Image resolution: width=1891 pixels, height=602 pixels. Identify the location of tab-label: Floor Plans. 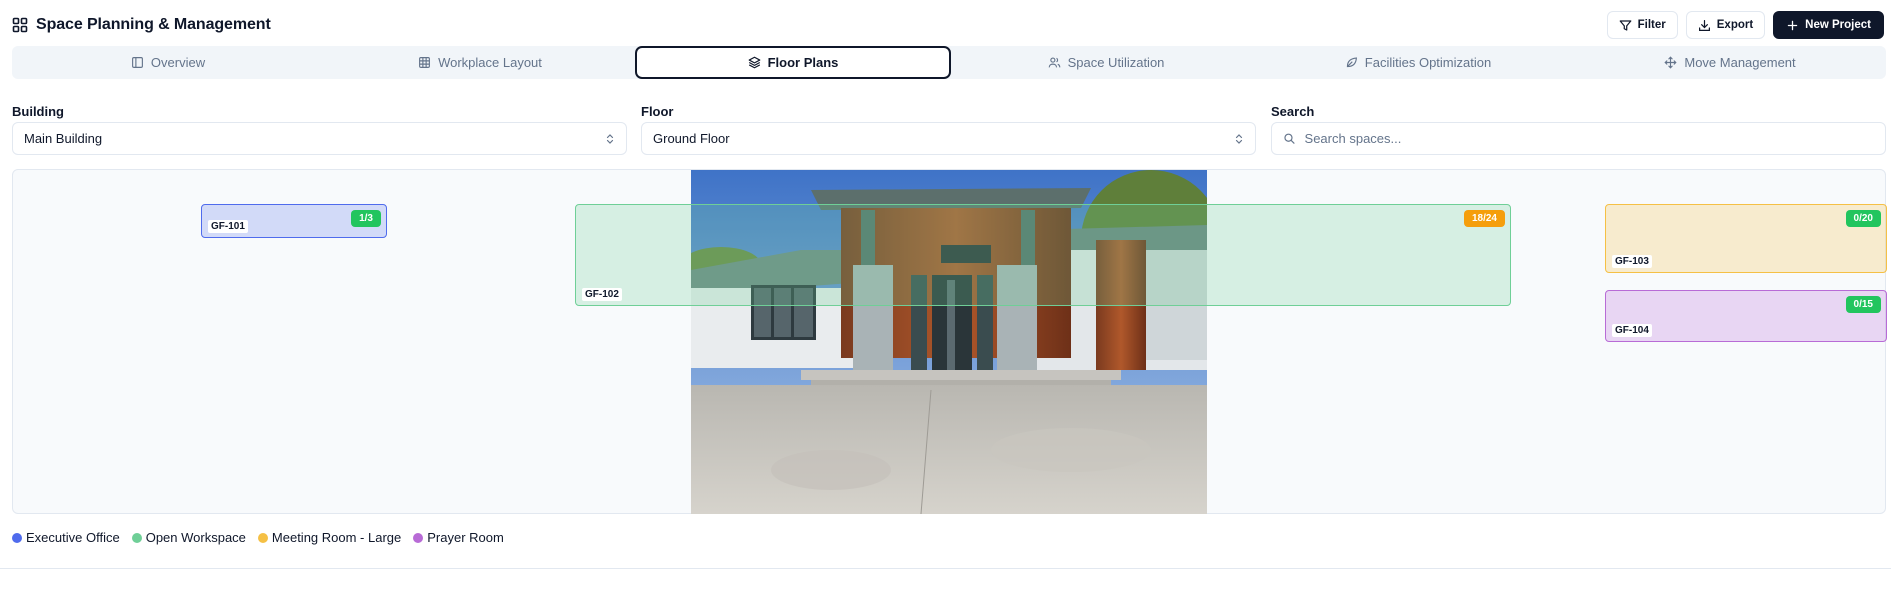
(803, 62).